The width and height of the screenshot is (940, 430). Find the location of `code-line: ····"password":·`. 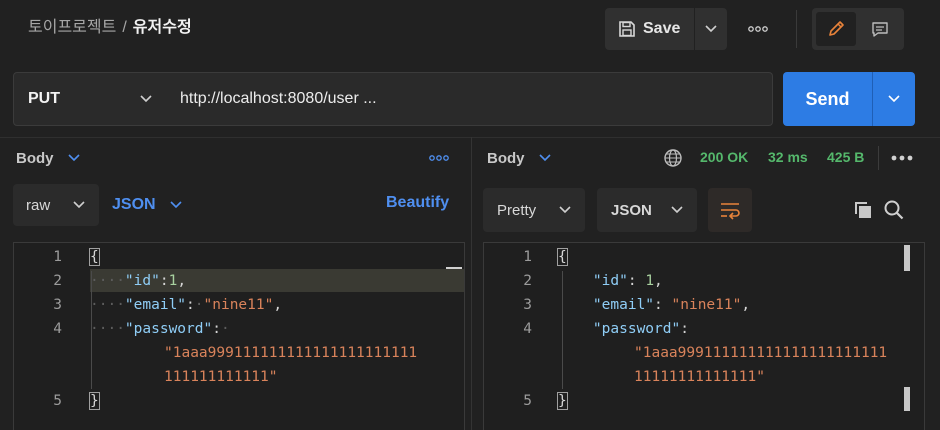

code-line: ····"password":· is located at coordinates (160, 329).